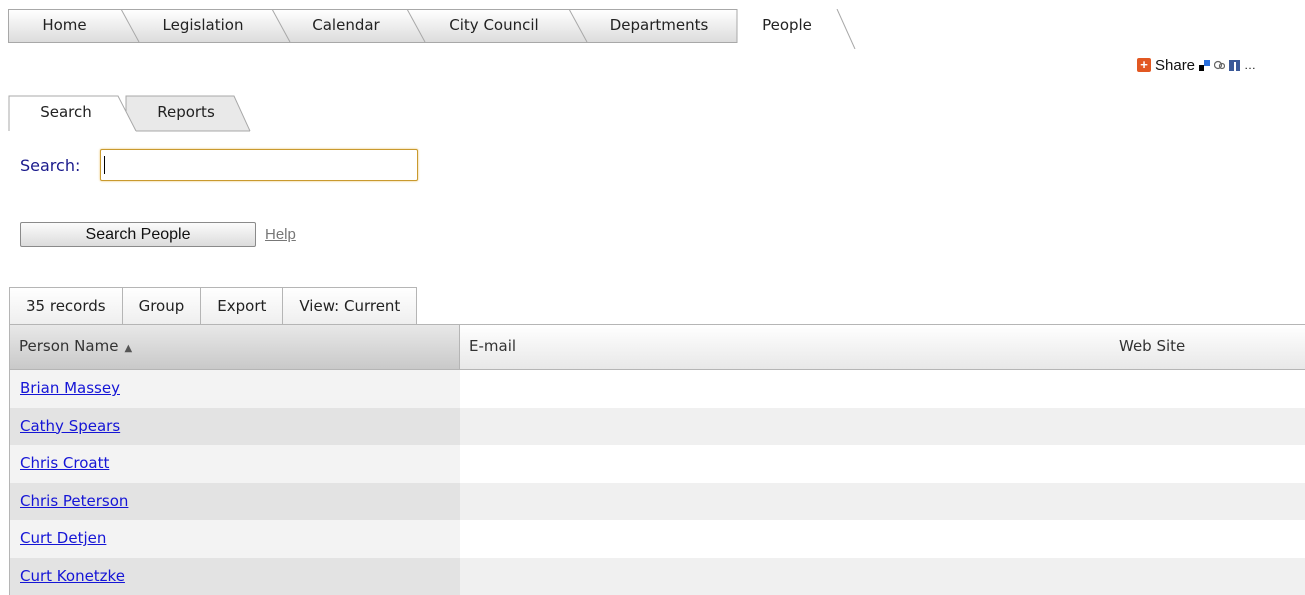 This screenshot has height=595, width=1305. Describe the element at coordinates (70, 426) in the screenshot. I see `person-link: Cathy Spears` at that location.